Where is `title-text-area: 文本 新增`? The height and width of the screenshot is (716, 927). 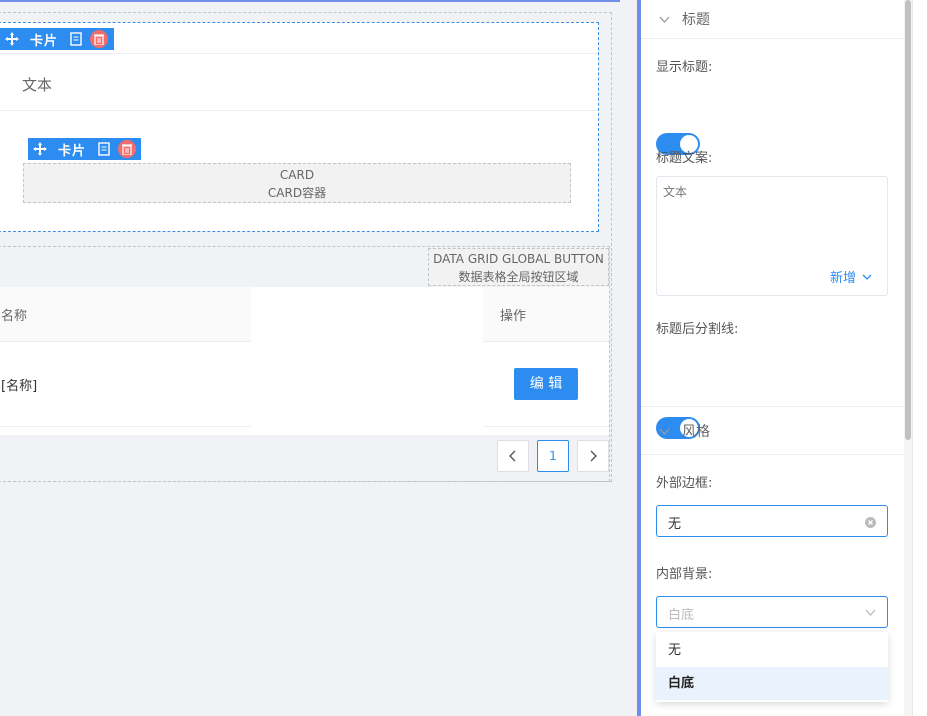
title-text-area: 文本 新增 is located at coordinates (772, 236).